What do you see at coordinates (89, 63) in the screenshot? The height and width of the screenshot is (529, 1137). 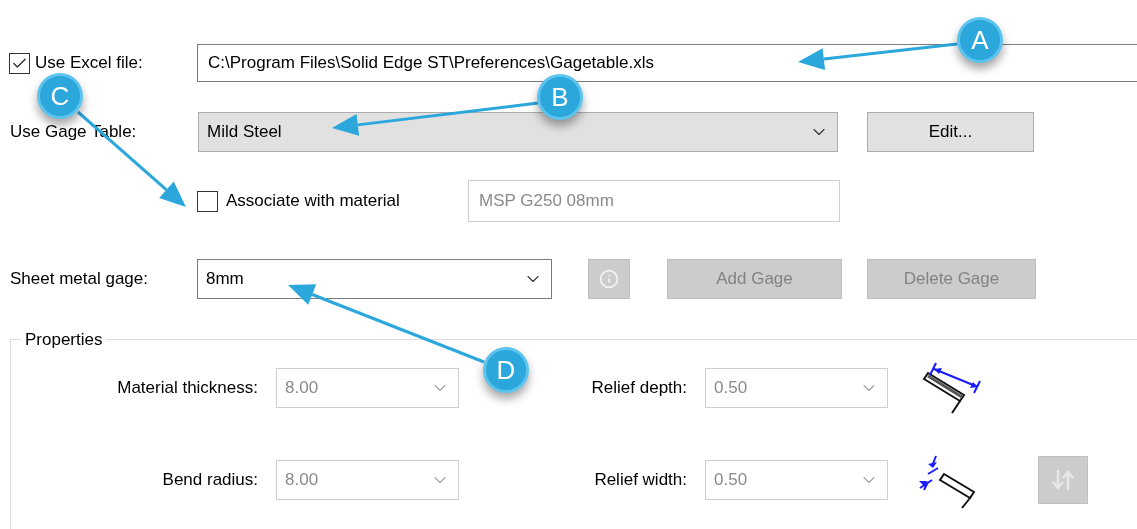 I see `checkbox-label: Use Excel file:` at bounding box center [89, 63].